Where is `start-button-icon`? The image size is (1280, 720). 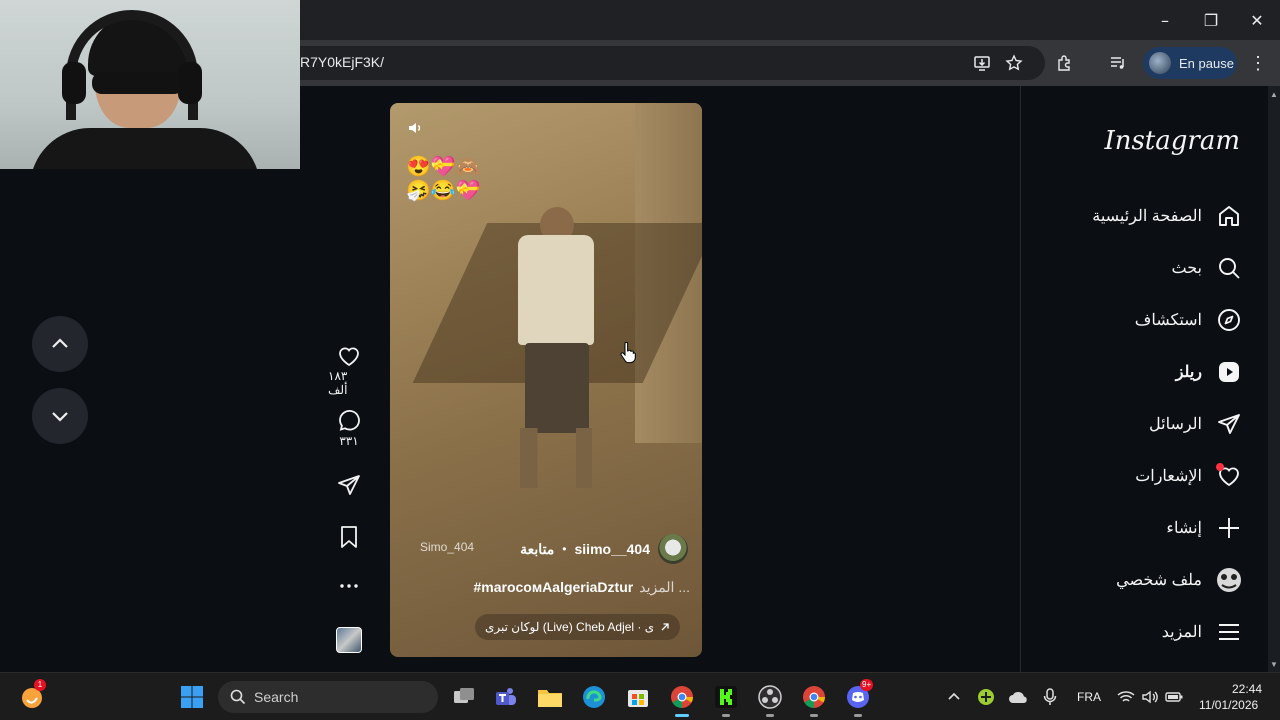
start-button-icon is located at coordinates (192, 697).